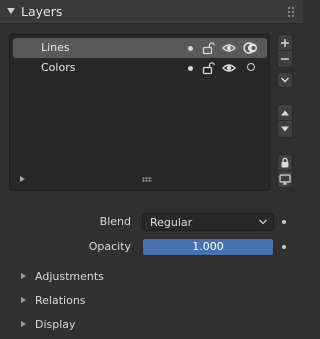 The width and height of the screenshot is (320, 339). I want to click on opacity-label: Opacity, so click(109, 246).